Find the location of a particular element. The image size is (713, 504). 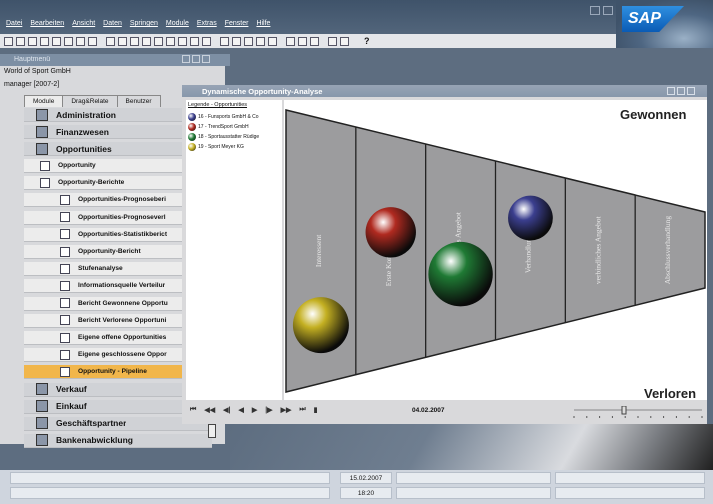

payment-means-icon is located at coordinates (260, 41).